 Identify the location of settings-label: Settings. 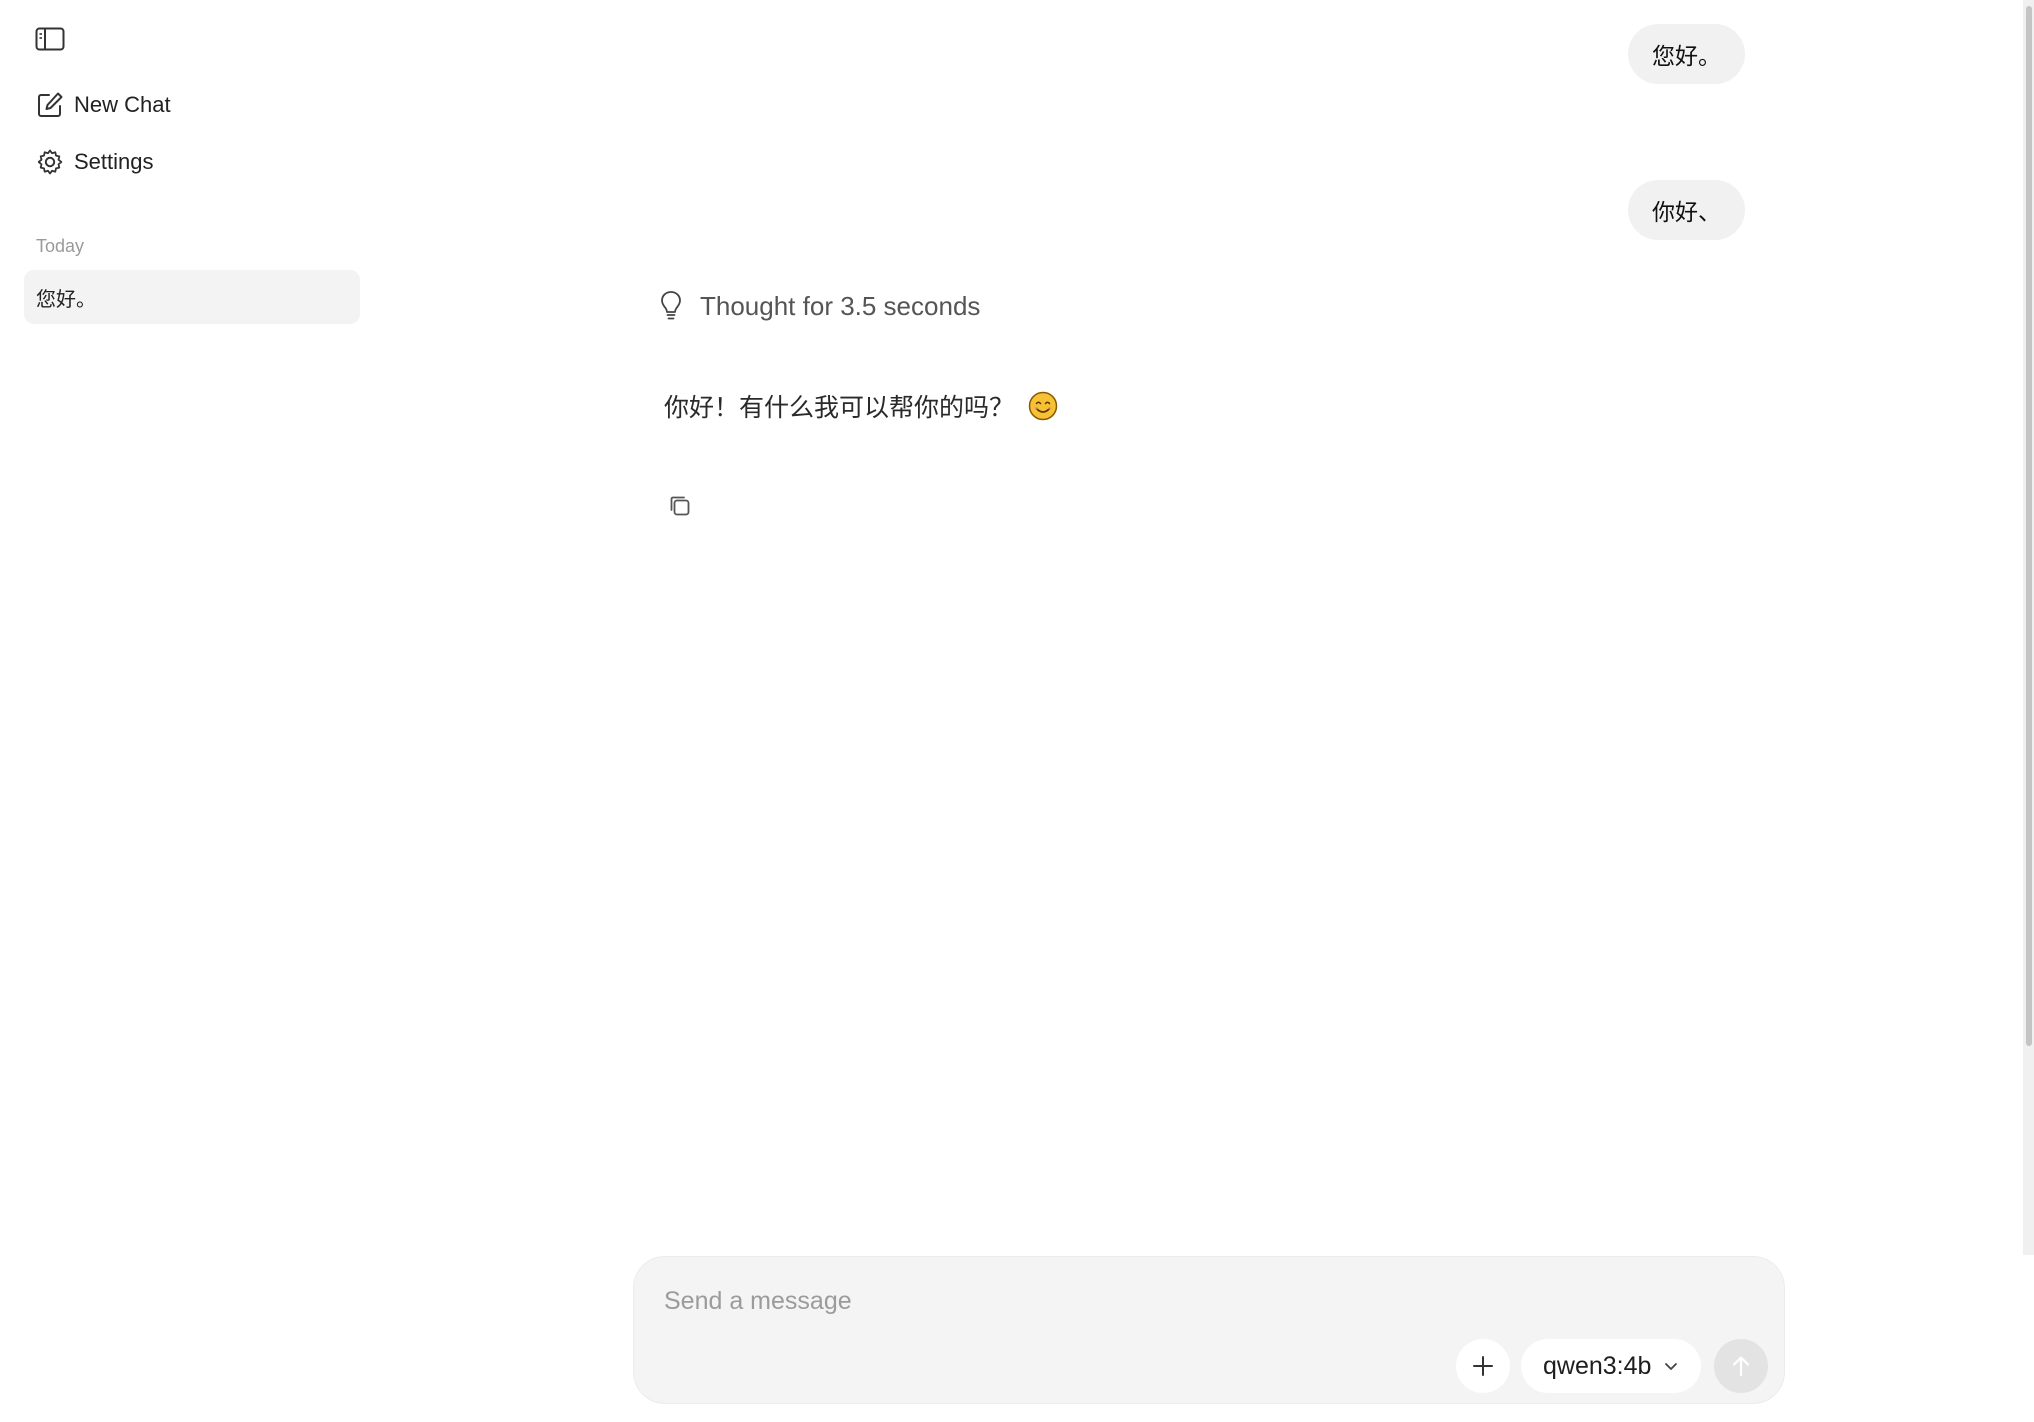
(114, 161).